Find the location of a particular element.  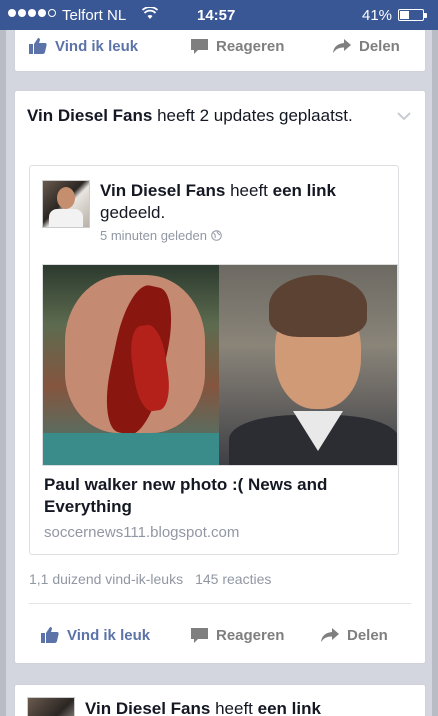

post-meta: 5 minuten geleden is located at coordinates (161, 235).